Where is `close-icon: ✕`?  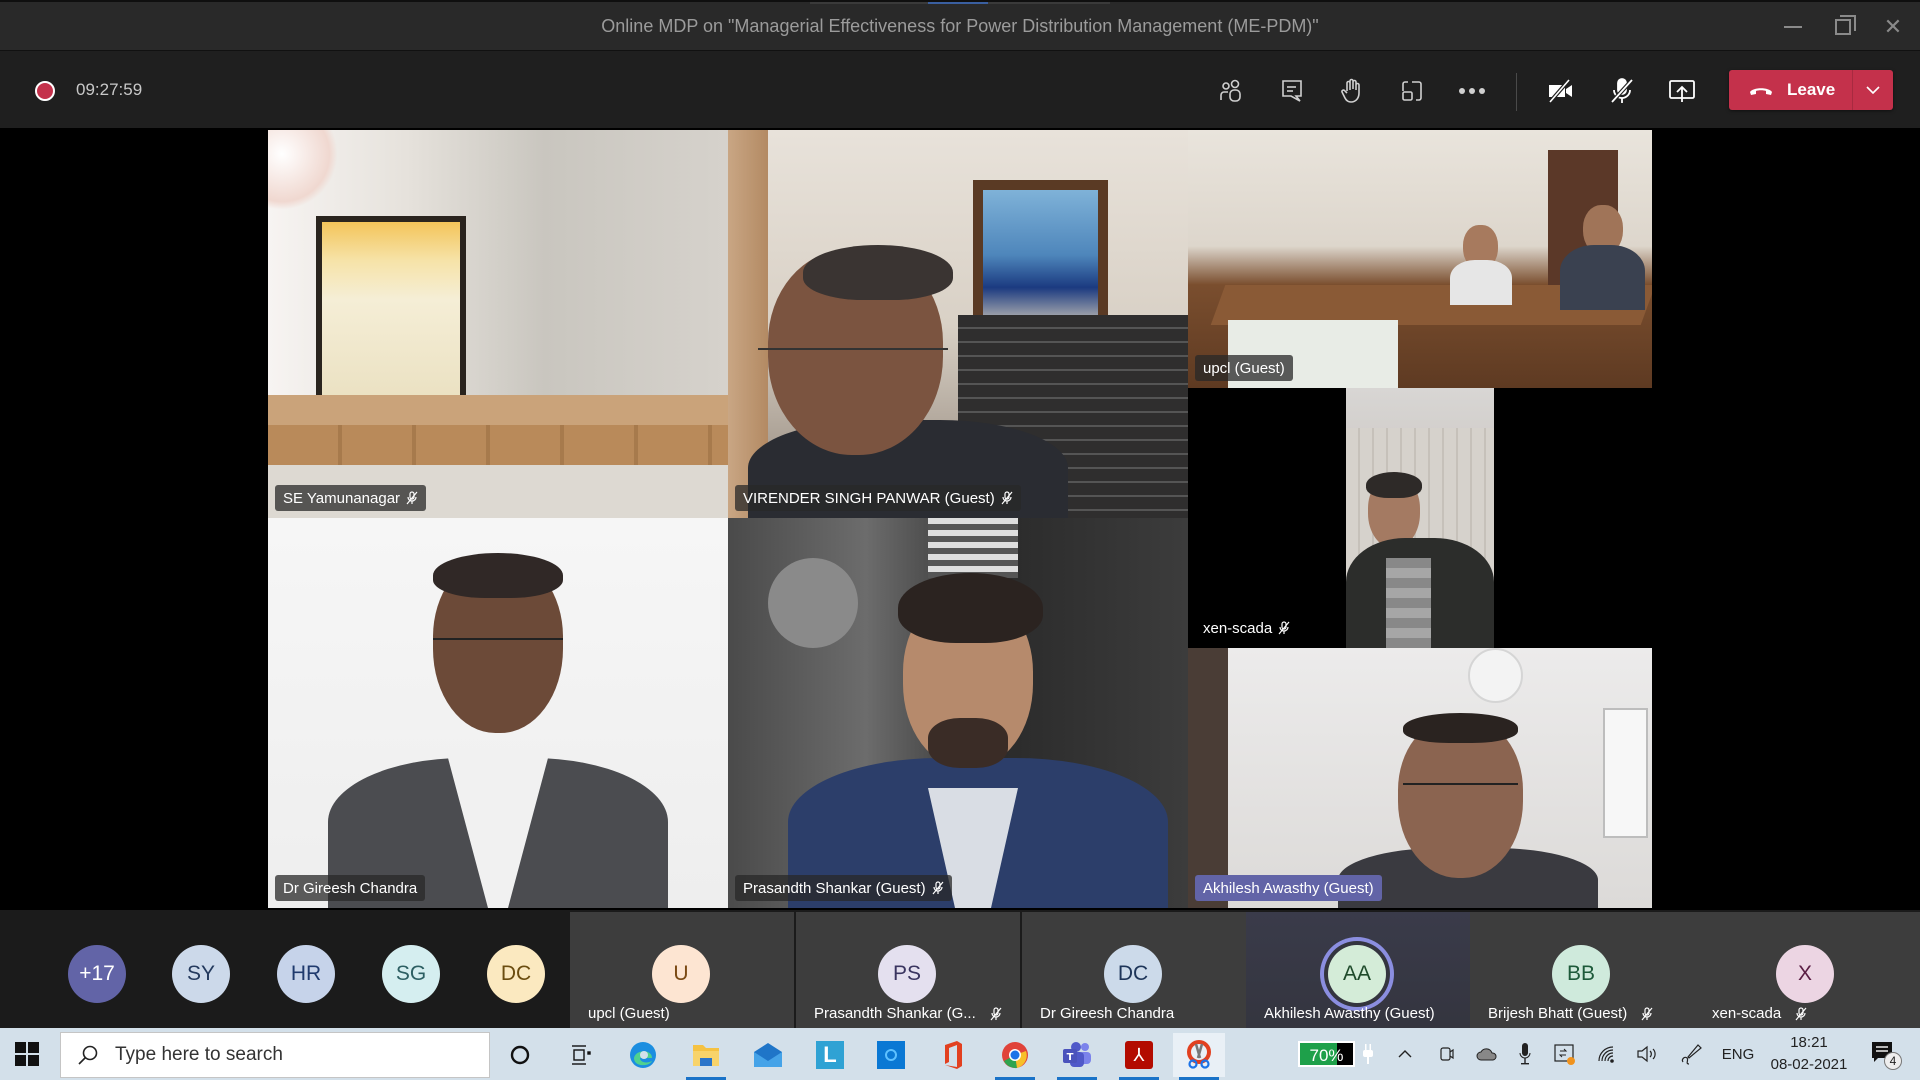
close-icon: ✕ is located at coordinates (1893, 26).